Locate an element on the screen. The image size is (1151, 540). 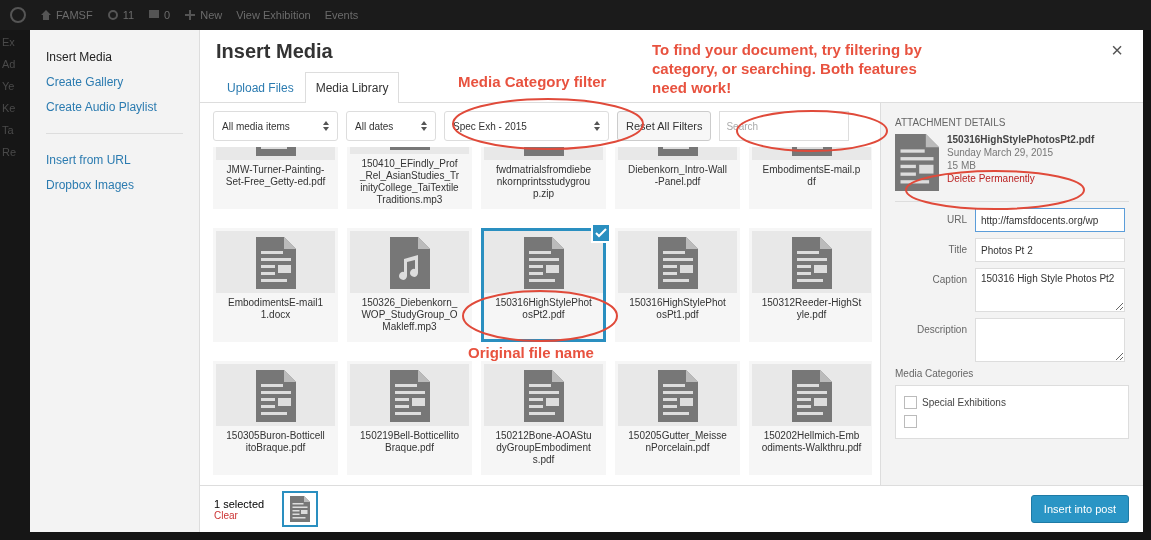
media-tile: 150219Bell-BotticellitoBraque.pdf is located at coordinates (409, 418).